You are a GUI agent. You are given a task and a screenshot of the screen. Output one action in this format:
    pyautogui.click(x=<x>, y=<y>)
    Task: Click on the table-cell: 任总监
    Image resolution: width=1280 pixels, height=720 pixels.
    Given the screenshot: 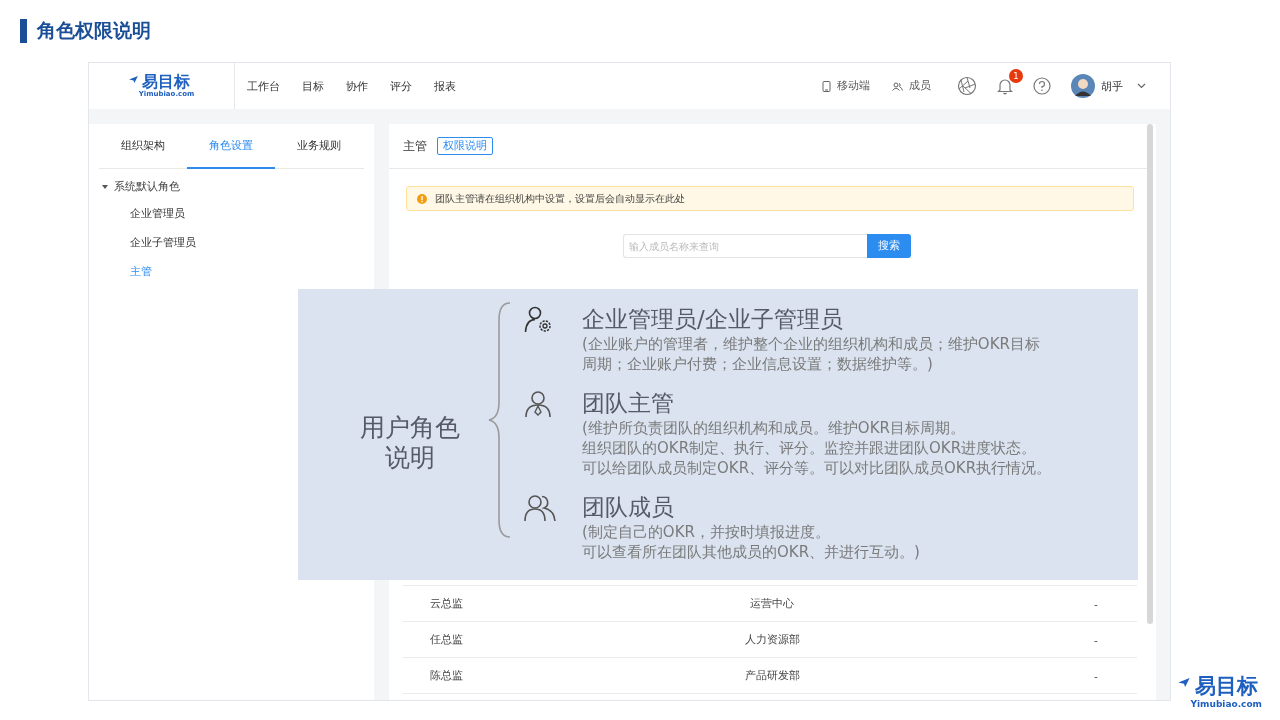 What is the action you would take?
    pyautogui.click(x=446, y=638)
    